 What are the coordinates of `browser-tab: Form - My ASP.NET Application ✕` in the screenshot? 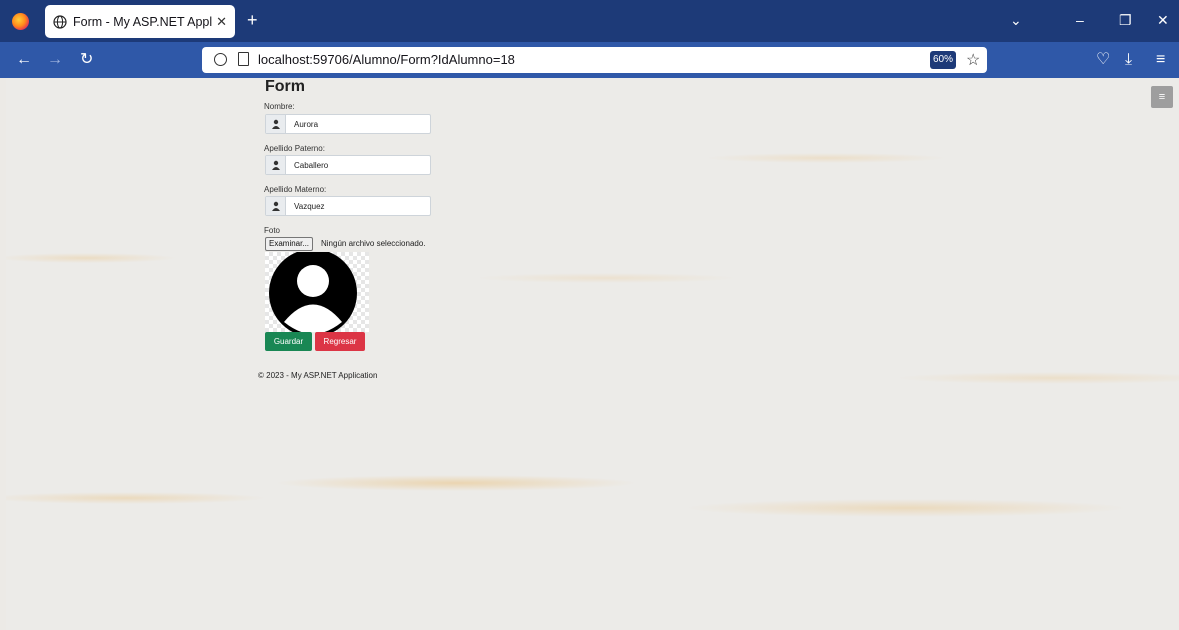 It's located at (140, 21).